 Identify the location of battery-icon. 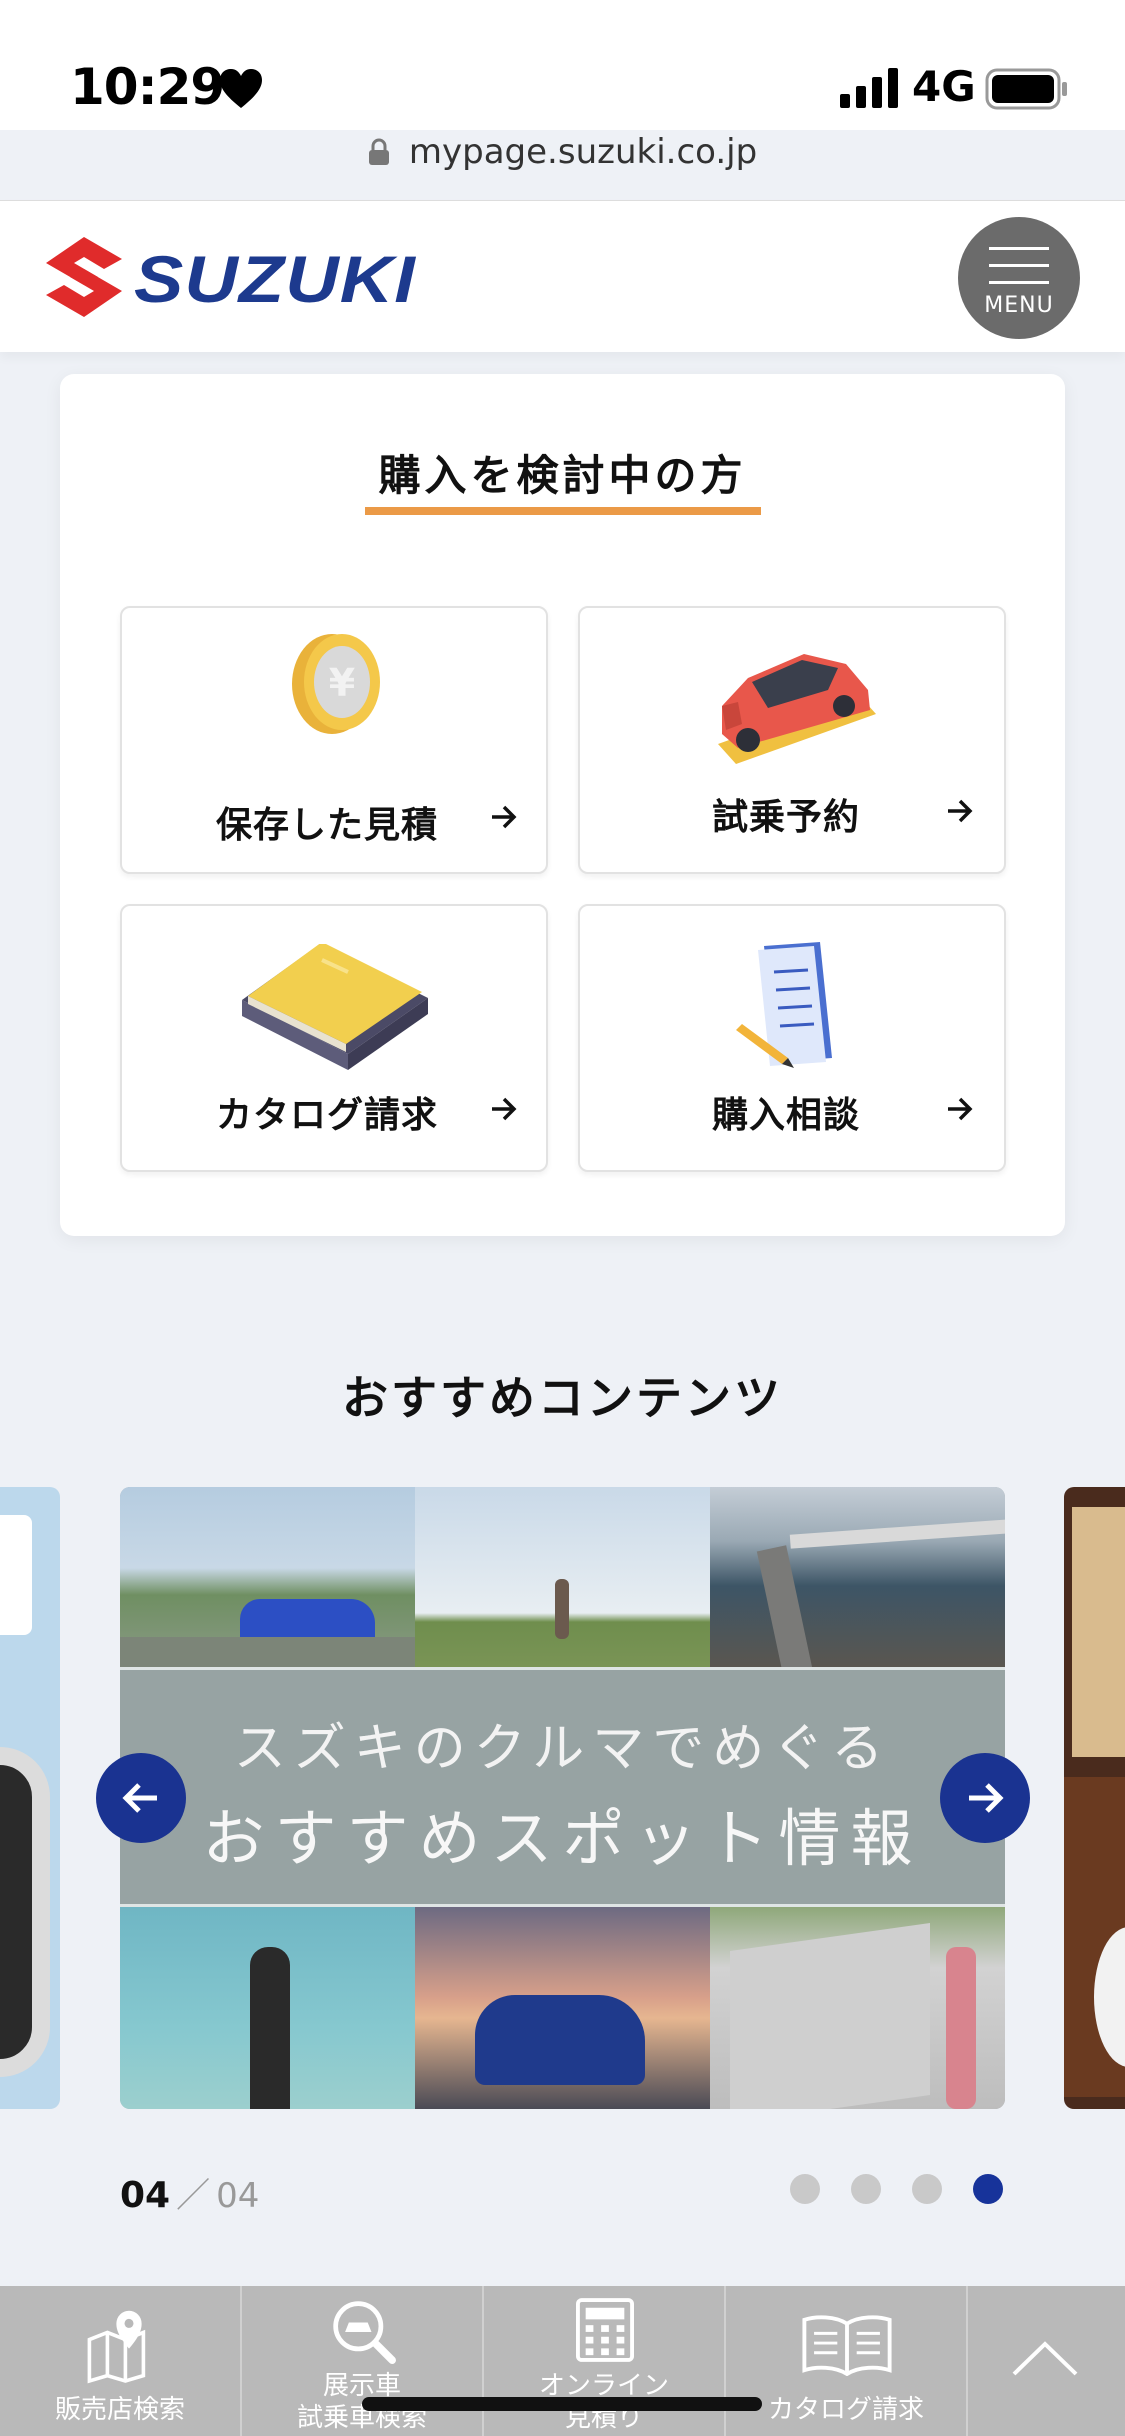
(1026, 89).